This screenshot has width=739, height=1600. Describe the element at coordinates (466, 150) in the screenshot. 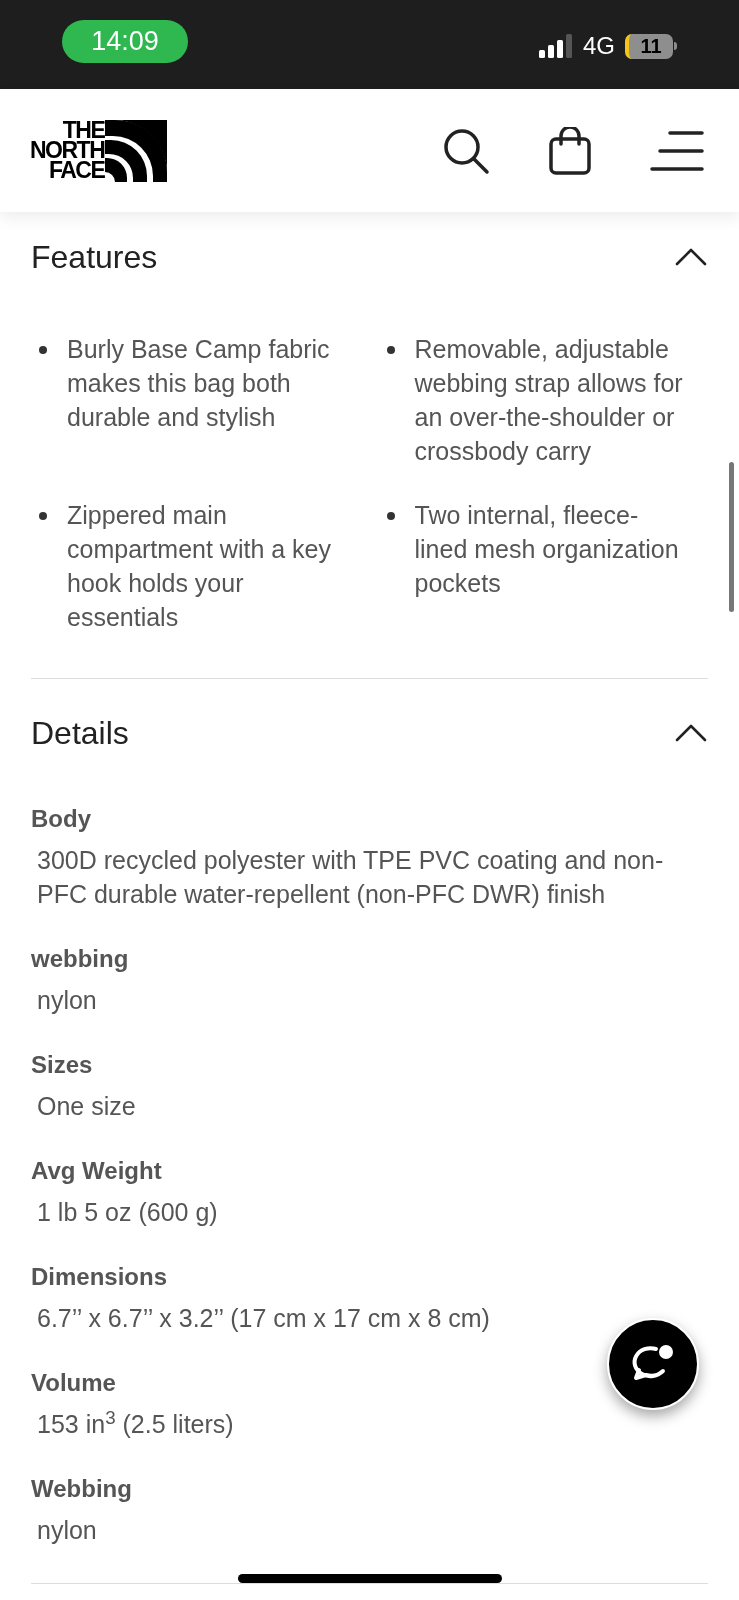

I see `search-icon` at that location.